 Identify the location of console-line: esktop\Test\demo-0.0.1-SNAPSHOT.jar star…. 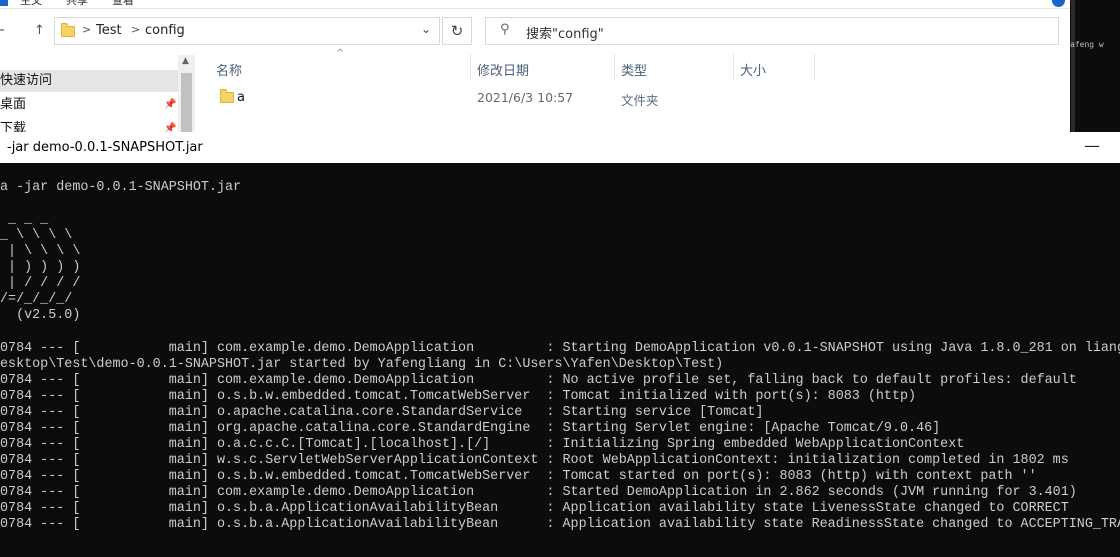
(362, 364).